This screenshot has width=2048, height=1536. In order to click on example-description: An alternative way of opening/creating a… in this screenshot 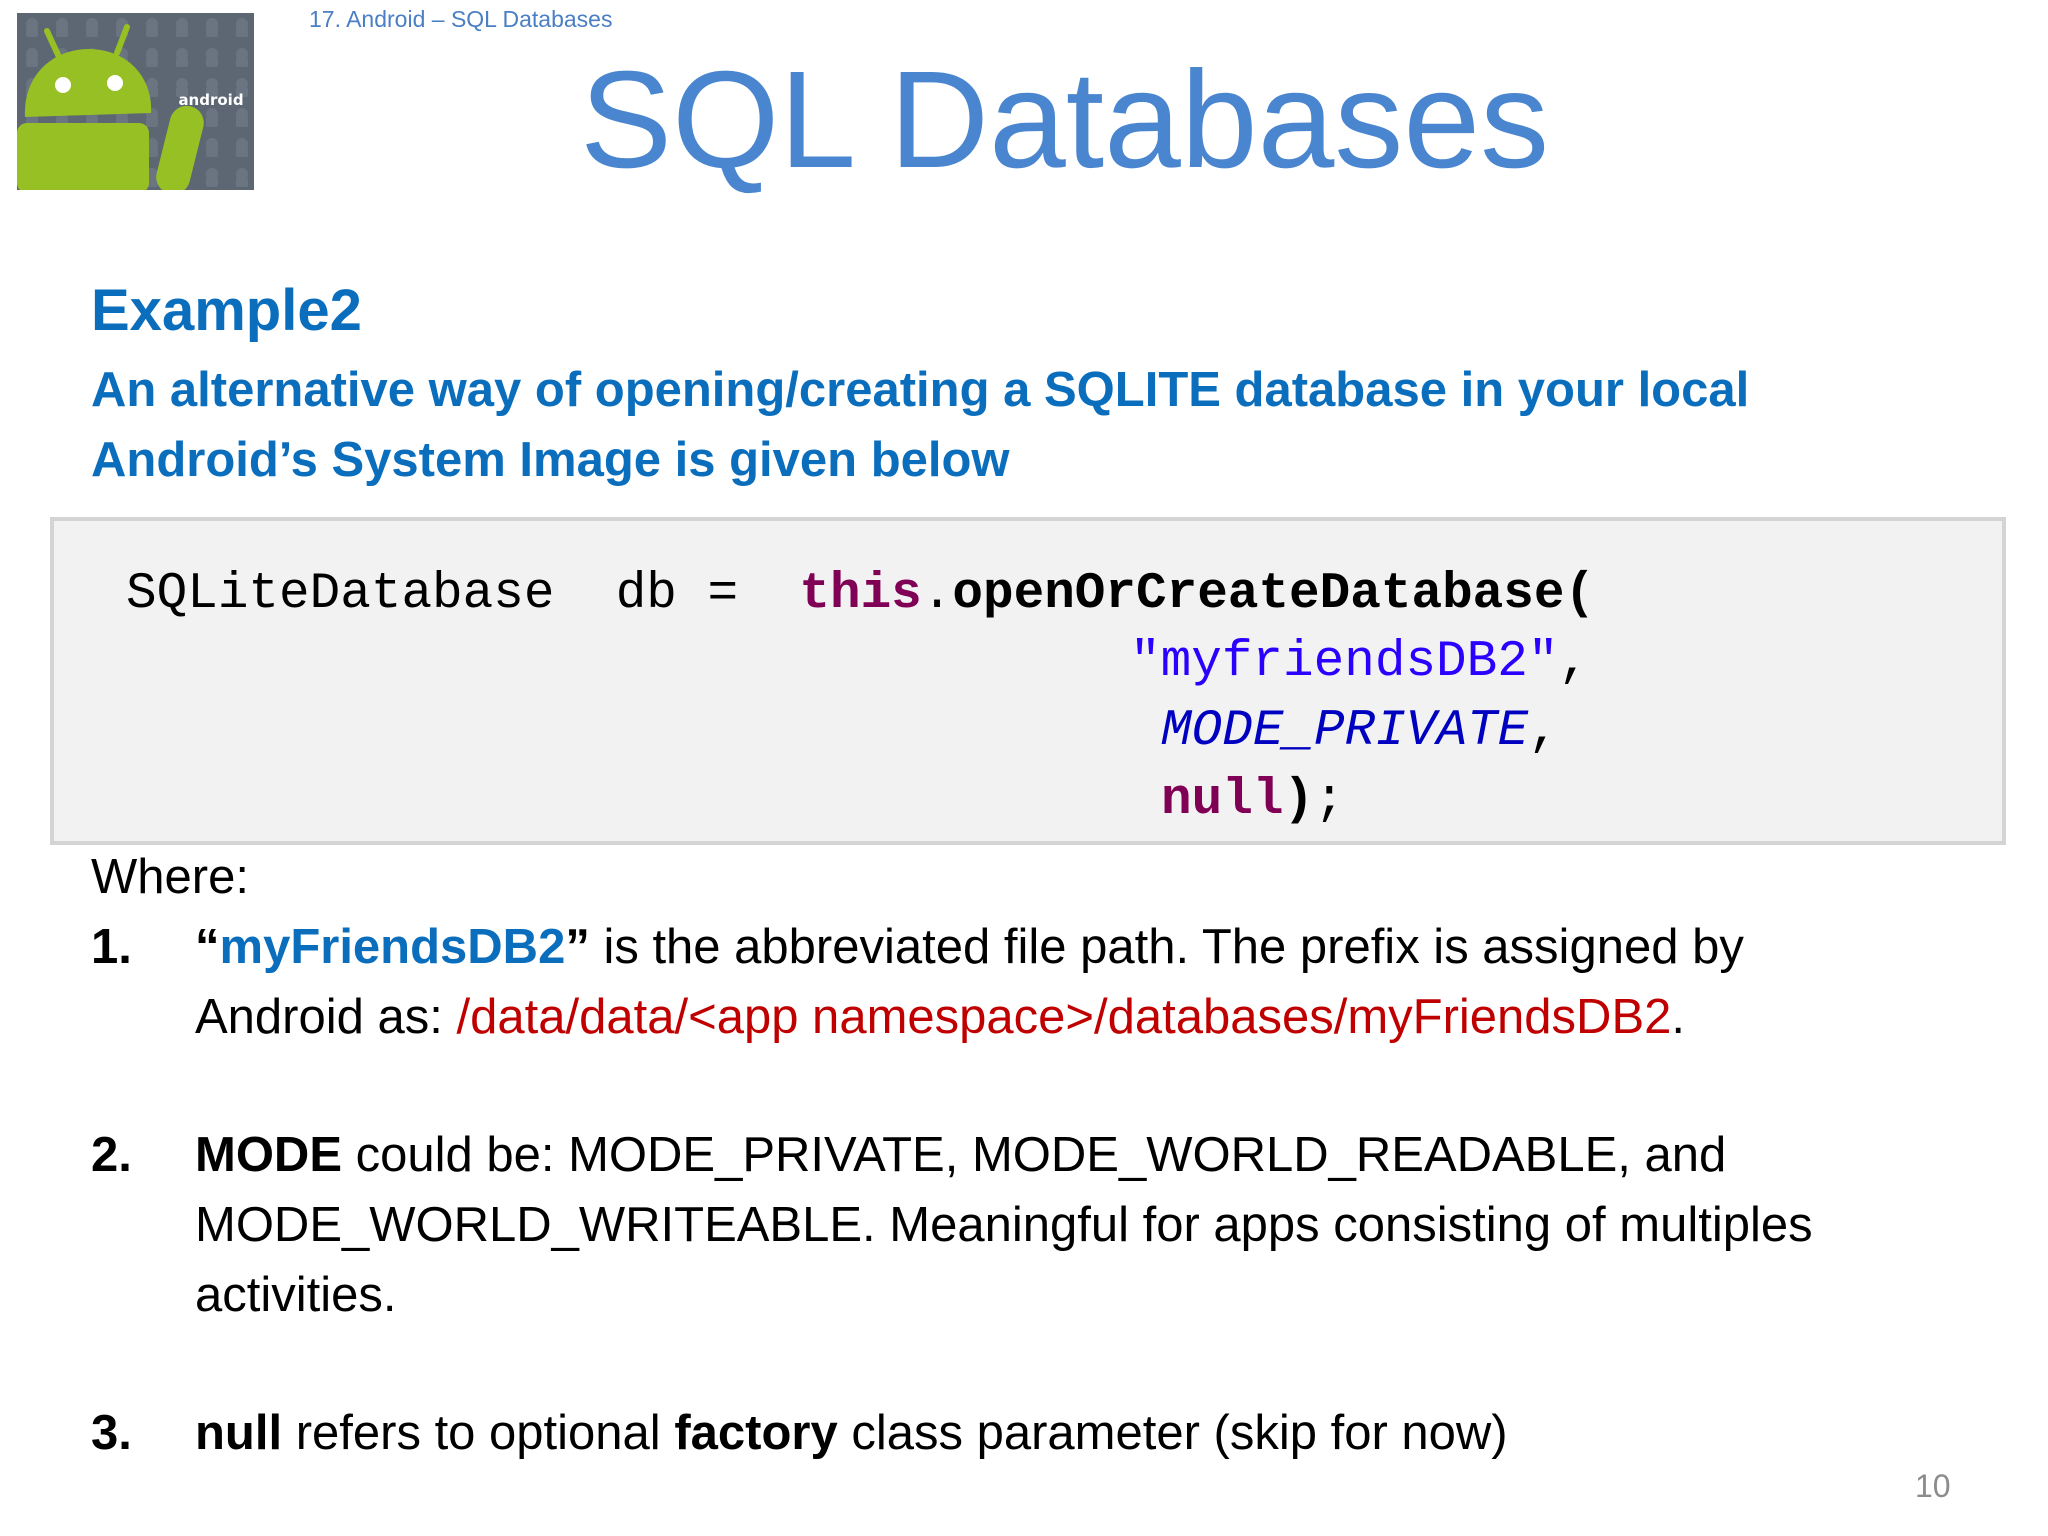, I will do `click(1031, 425)`.